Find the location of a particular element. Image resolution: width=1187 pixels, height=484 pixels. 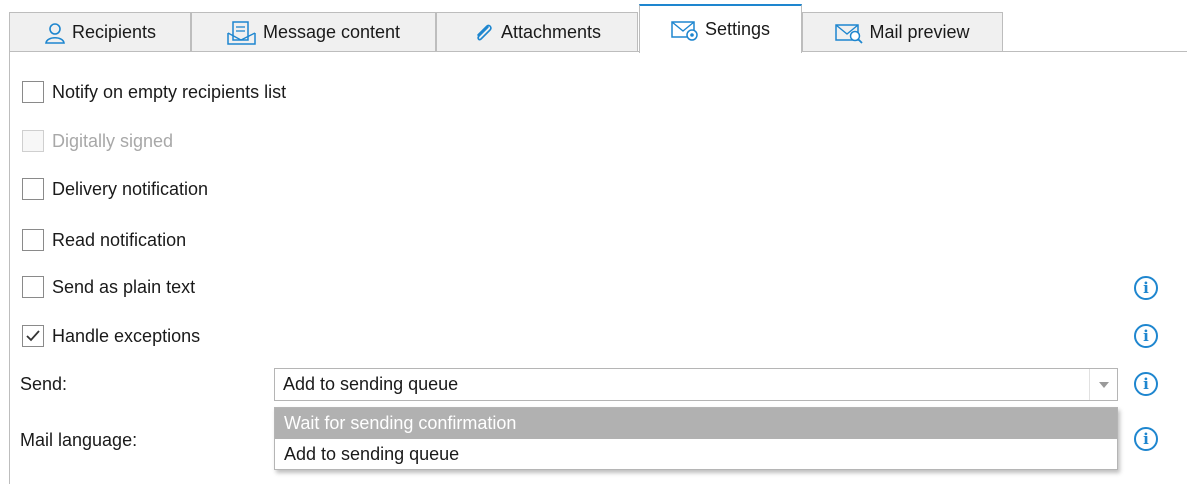

handle-exceptions-info-icon: i is located at coordinates (1146, 336).